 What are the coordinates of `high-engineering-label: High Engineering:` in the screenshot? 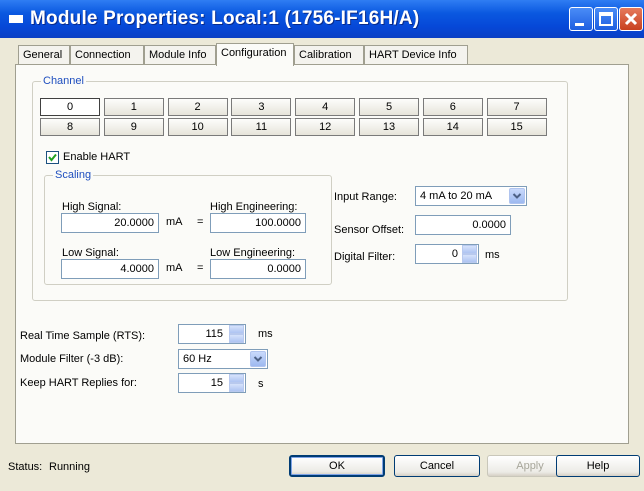 It's located at (254, 207).